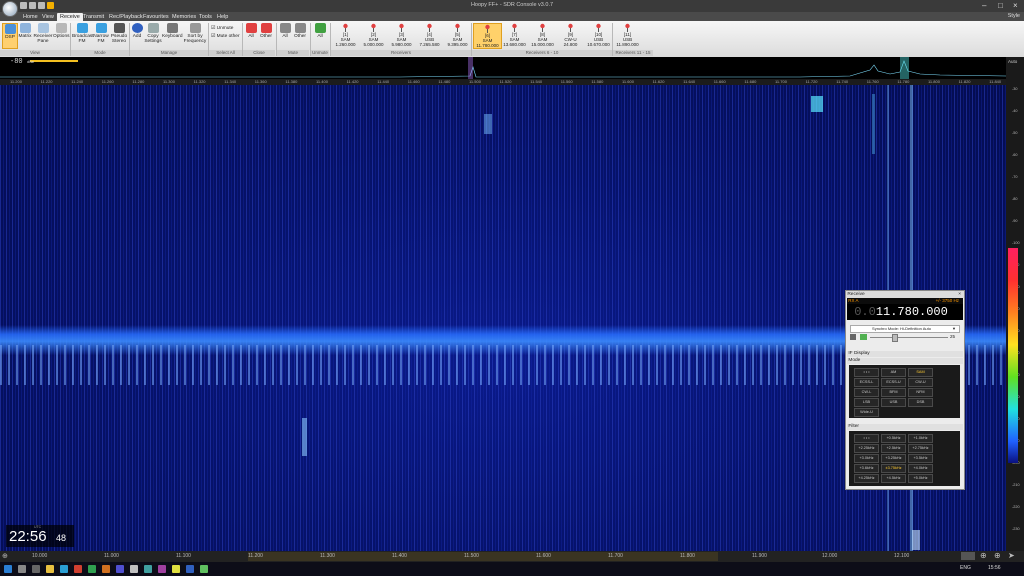  Describe the element at coordinates (61, 31) in the screenshot. I see `options-button: Options` at that location.